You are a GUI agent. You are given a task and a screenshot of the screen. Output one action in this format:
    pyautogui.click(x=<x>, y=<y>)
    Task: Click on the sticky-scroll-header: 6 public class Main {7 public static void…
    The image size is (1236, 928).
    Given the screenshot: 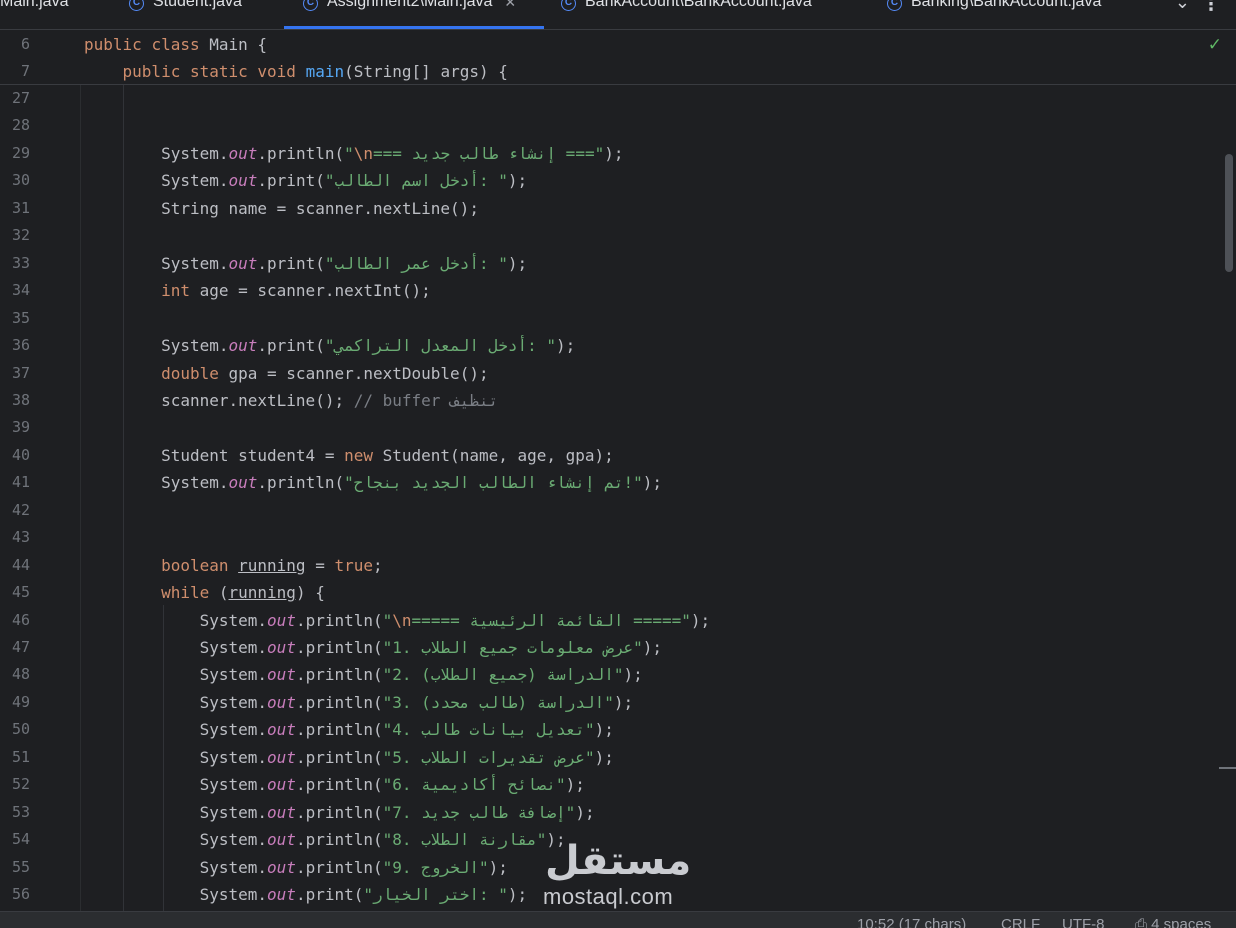 What is the action you would take?
    pyautogui.click(x=618, y=57)
    